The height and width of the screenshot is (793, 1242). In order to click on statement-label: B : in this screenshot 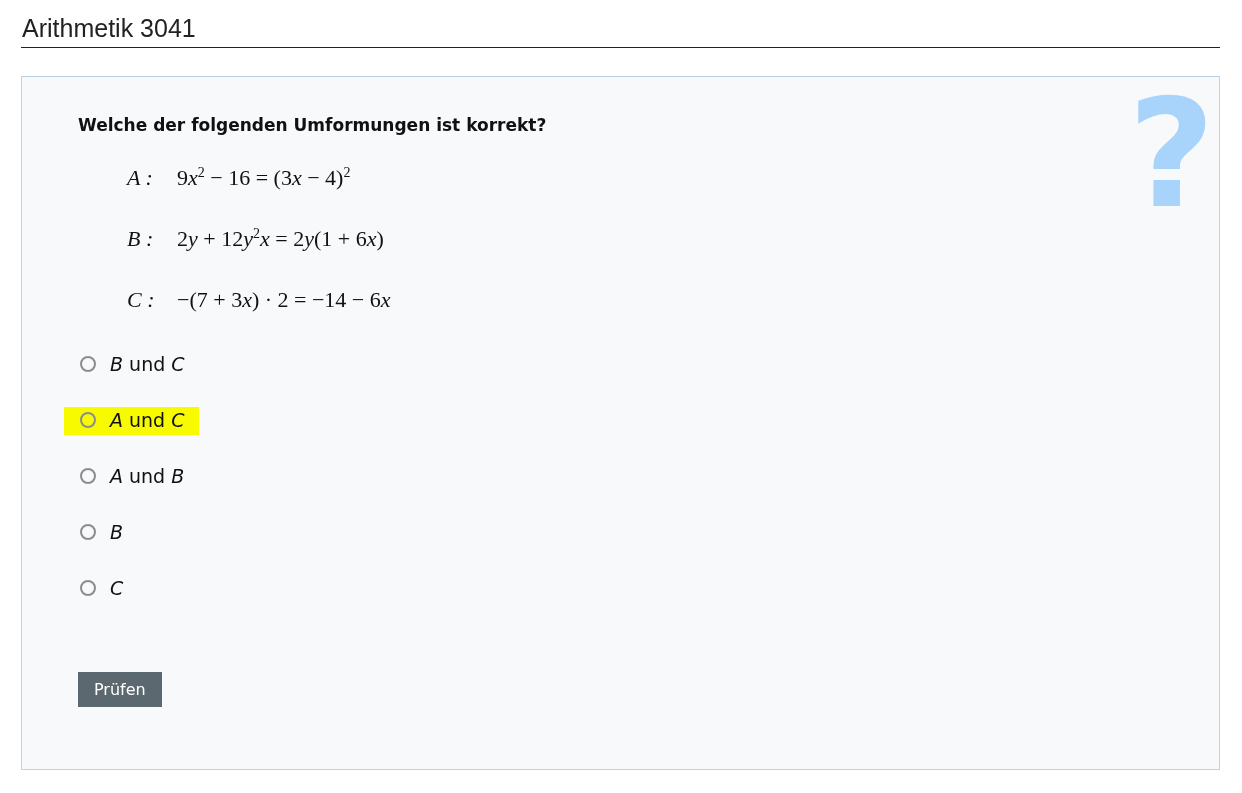, I will do `click(141, 239)`.